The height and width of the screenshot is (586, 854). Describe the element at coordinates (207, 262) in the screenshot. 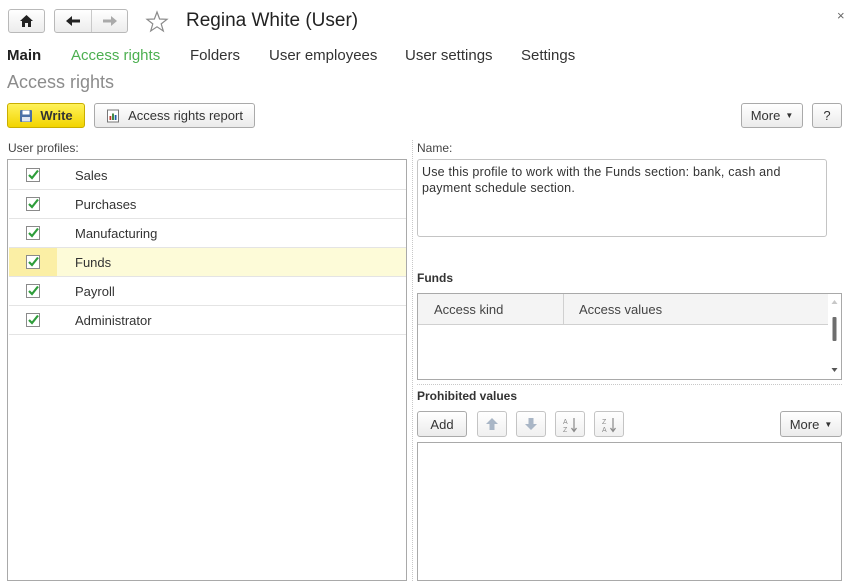

I see `list-item-selected: Funds` at that location.